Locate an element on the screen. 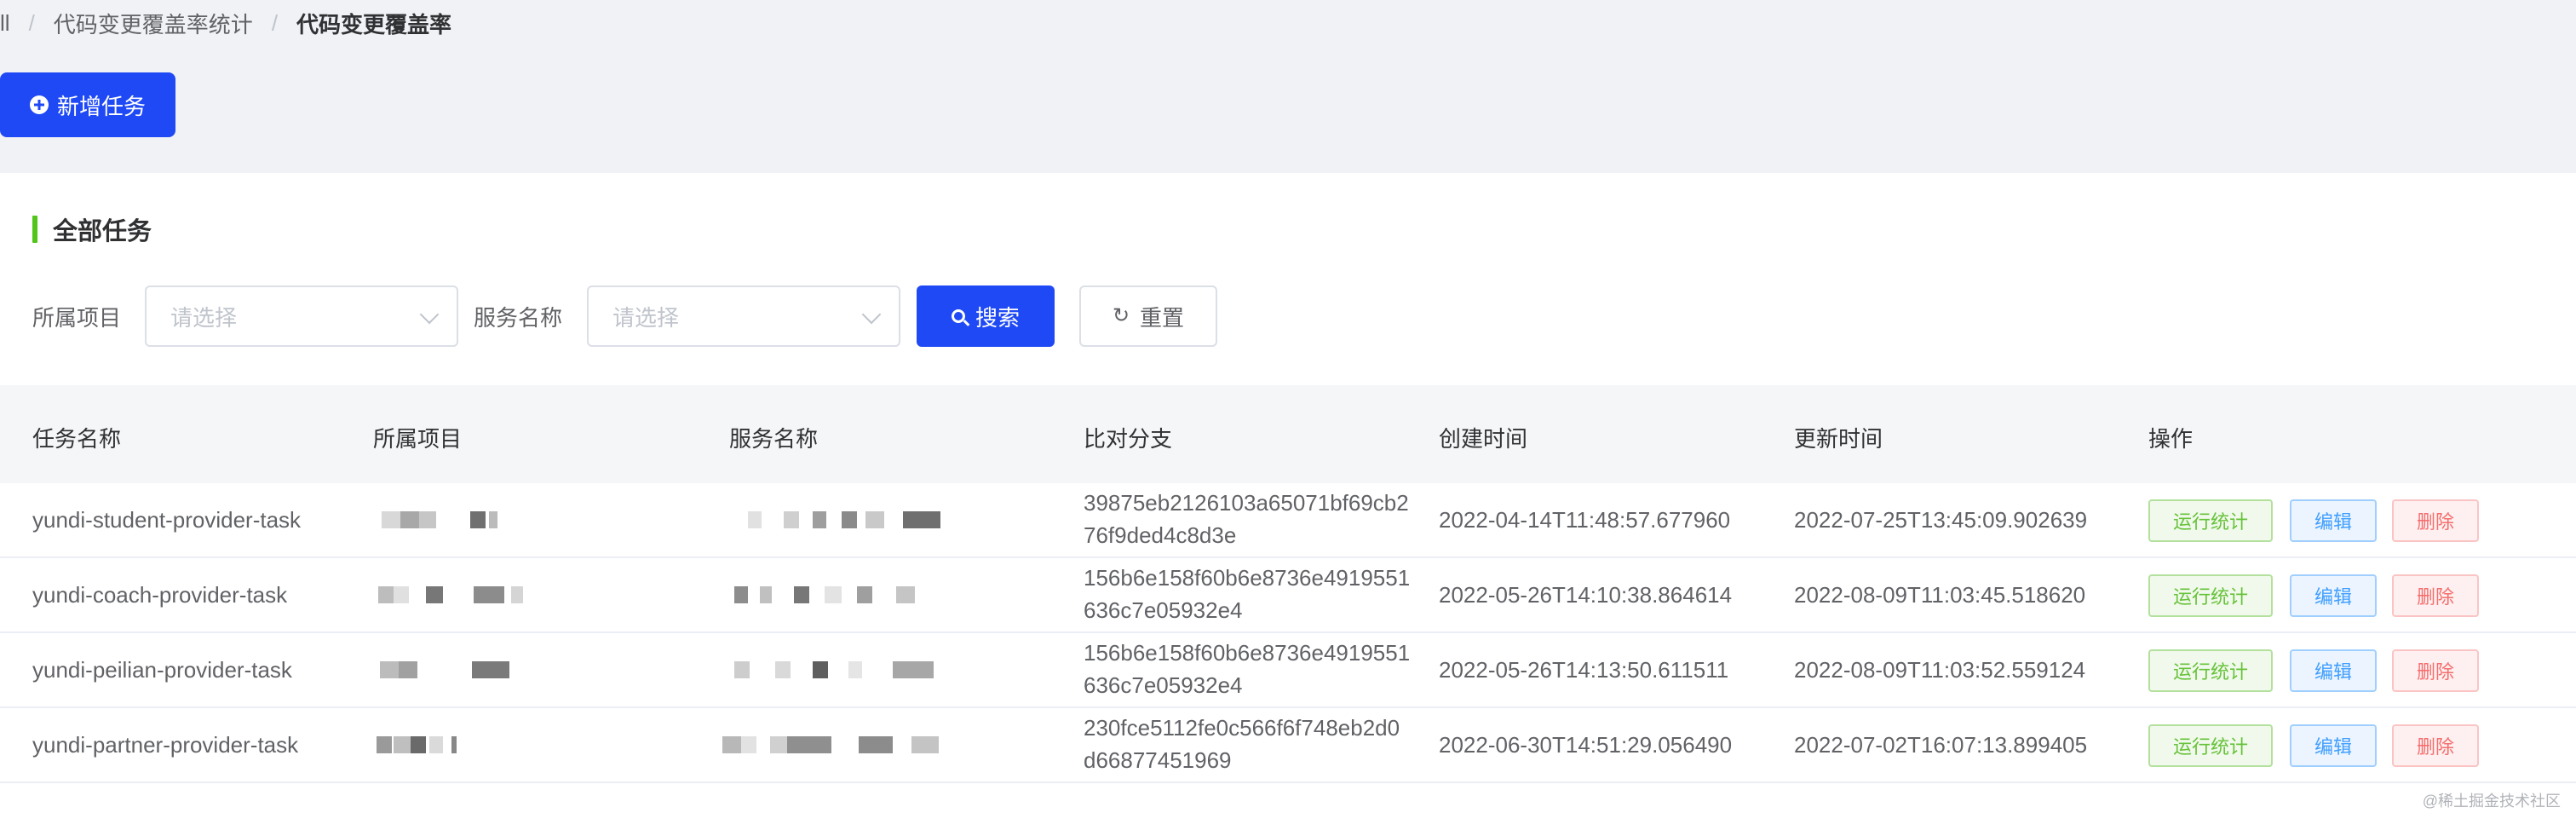  created-time-cell: 2022-06-30T14:51:29.056490 is located at coordinates (1586, 745).